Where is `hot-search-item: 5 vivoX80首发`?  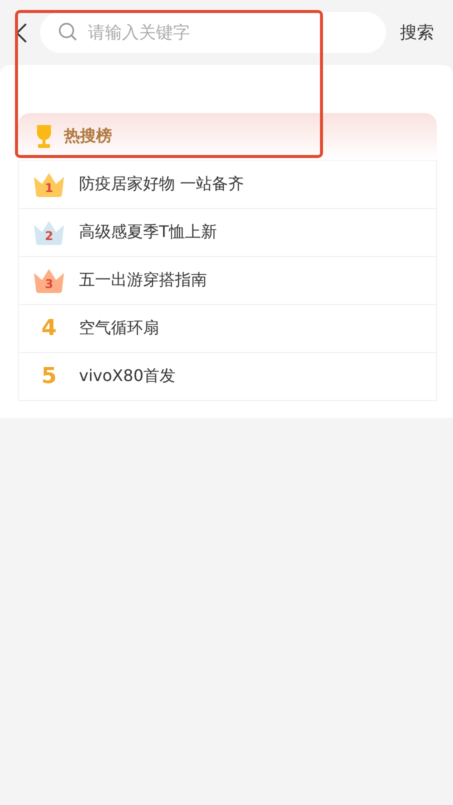 hot-search-item: 5 vivoX80首发 is located at coordinates (227, 377).